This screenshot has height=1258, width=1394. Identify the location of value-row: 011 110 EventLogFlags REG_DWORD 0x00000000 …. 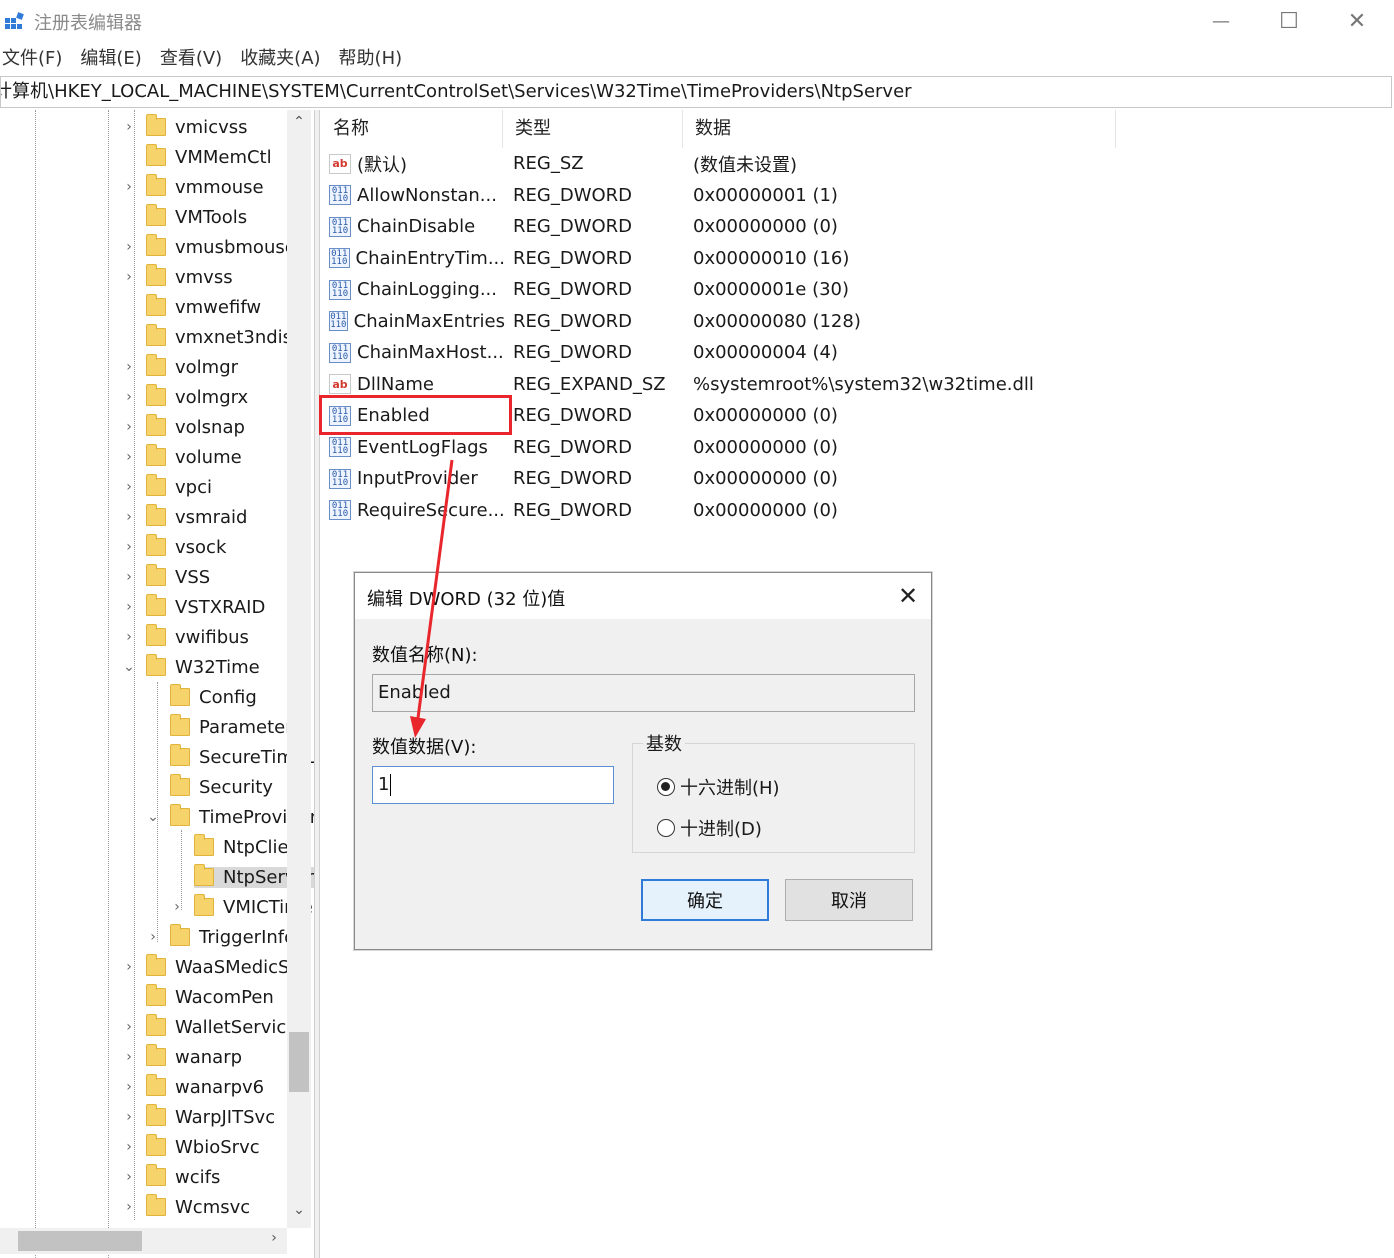
(821, 447).